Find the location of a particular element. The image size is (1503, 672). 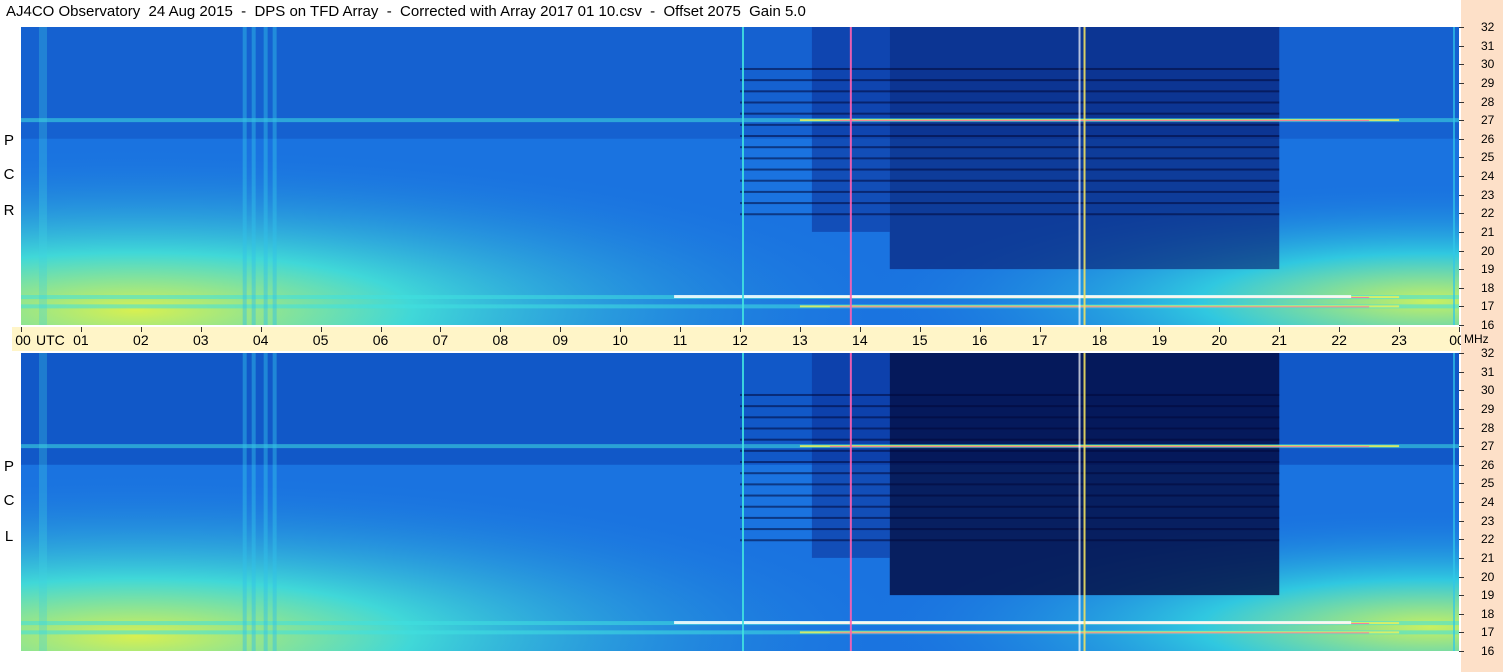

utc-tick-label: 13 is located at coordinates (800, 340).